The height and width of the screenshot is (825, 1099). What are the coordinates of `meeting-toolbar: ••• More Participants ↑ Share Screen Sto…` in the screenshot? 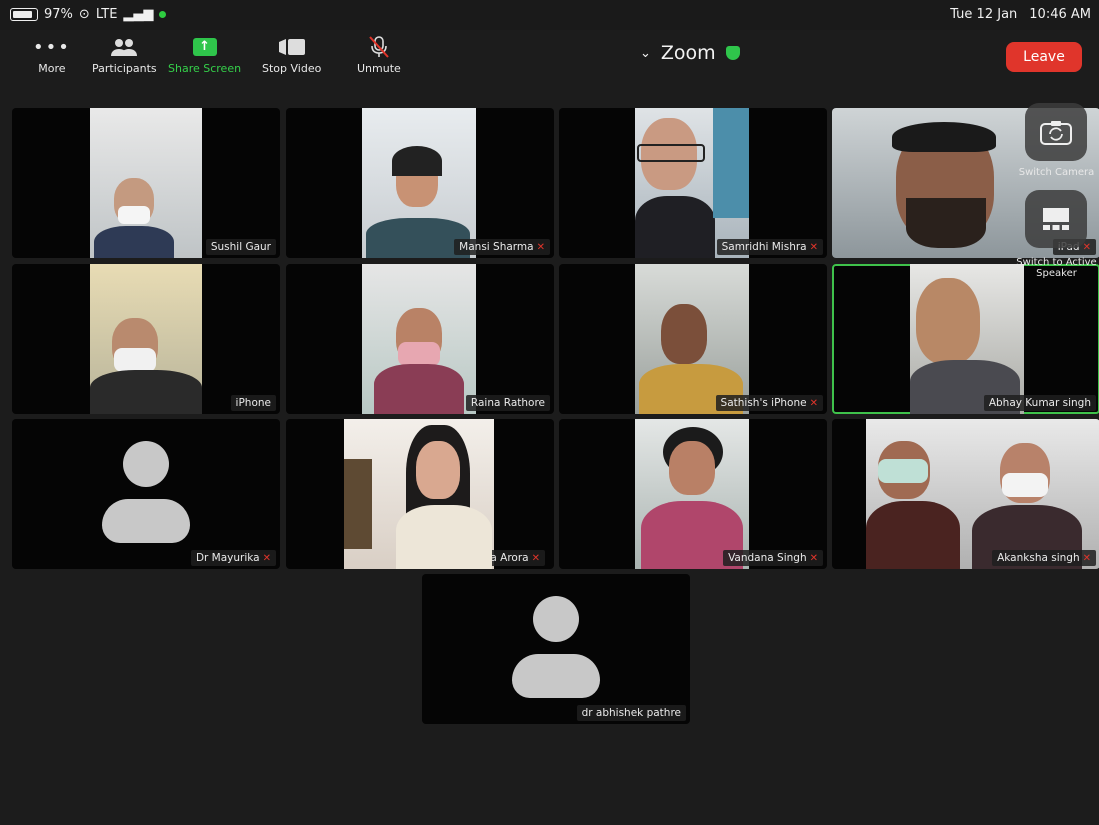 It's located at (549, 60).